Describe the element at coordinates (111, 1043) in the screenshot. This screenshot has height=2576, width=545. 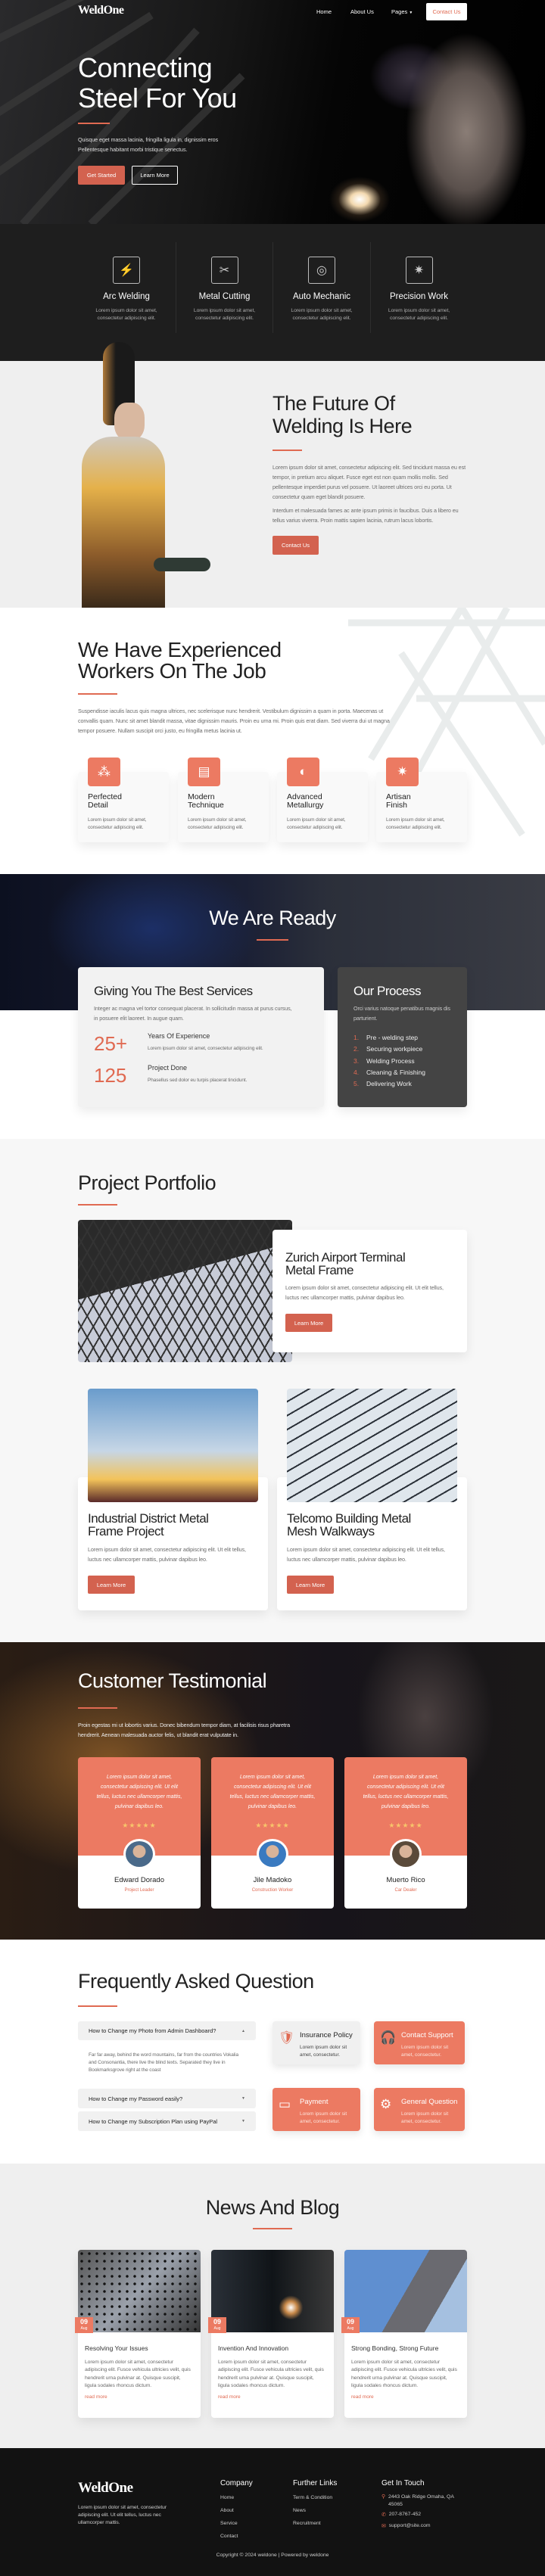
I see `stat-years-number: 25+` at that location.